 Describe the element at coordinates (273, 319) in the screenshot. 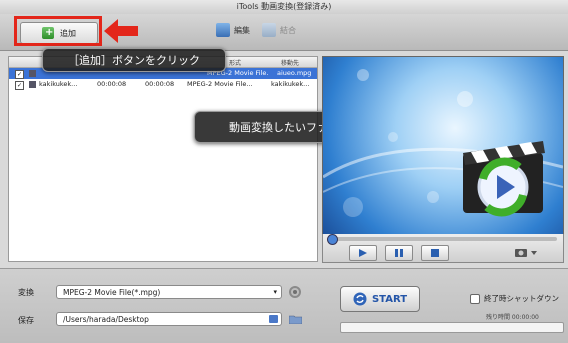

I see `folder-icon` at that location.